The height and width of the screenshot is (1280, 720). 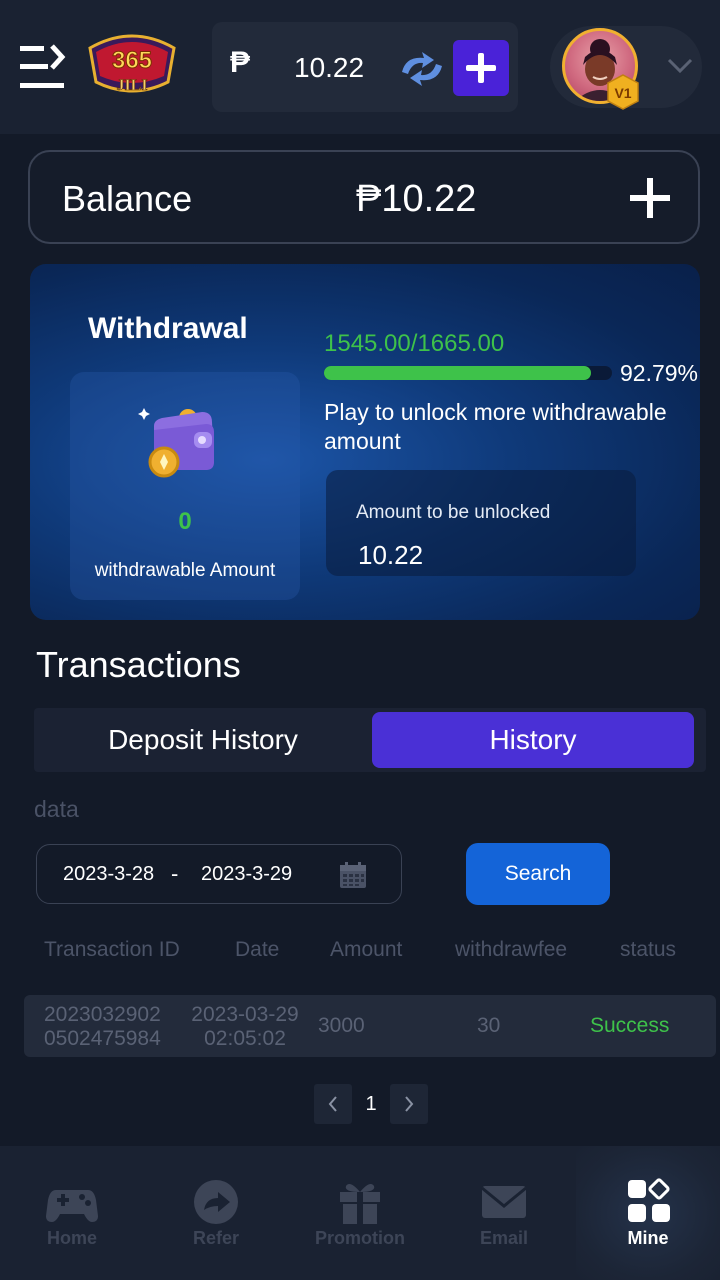 I want to click on transaction-id-cell: 2023032902 0502475984, so click(x=109, y=1027).